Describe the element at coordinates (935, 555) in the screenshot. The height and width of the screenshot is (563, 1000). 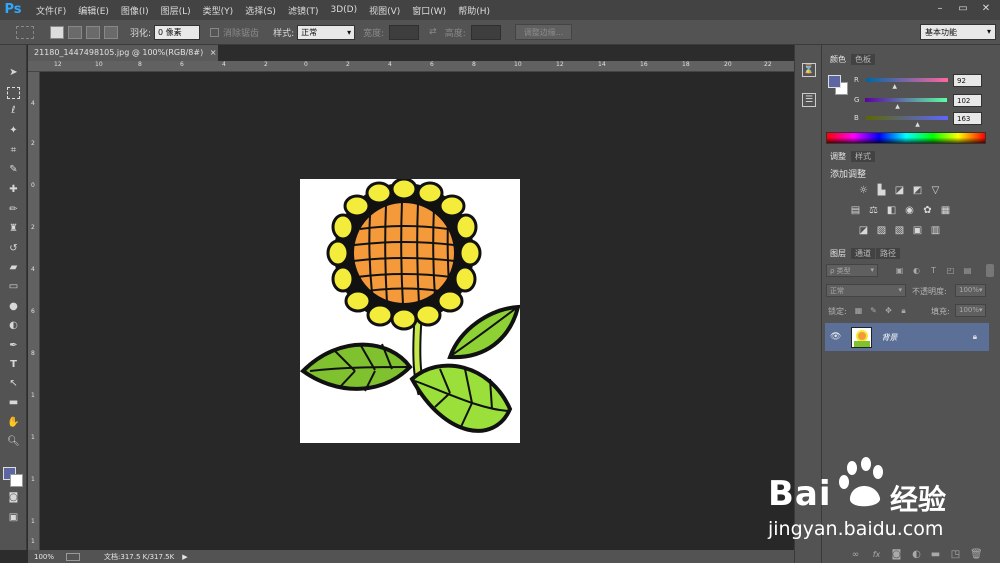
I see `new-group-icon: ▬` at that location.